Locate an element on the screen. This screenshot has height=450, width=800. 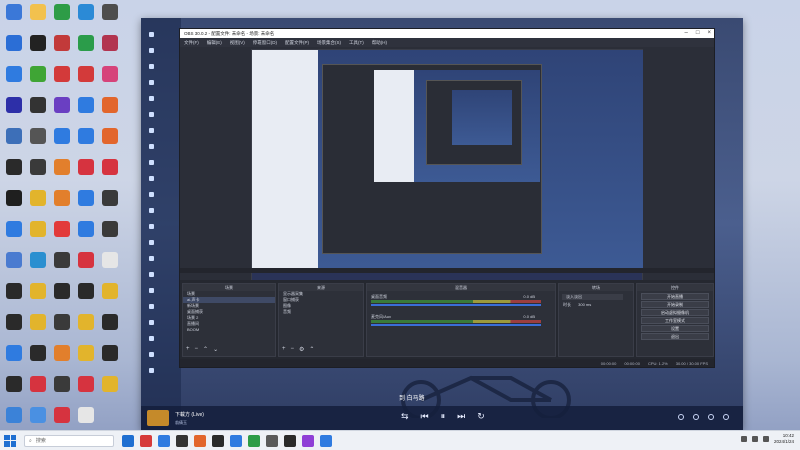
queue-icon is located at coordinates (726, 417).